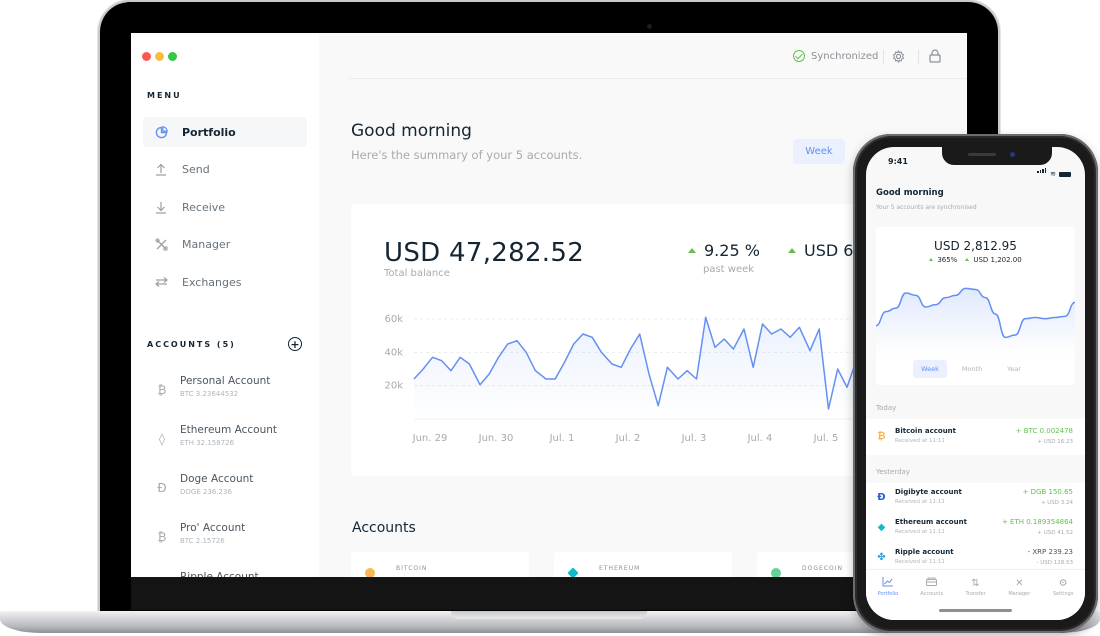 This screenshot has height=636, width=1100. I want to click on home-indicator, so click(975, 610).